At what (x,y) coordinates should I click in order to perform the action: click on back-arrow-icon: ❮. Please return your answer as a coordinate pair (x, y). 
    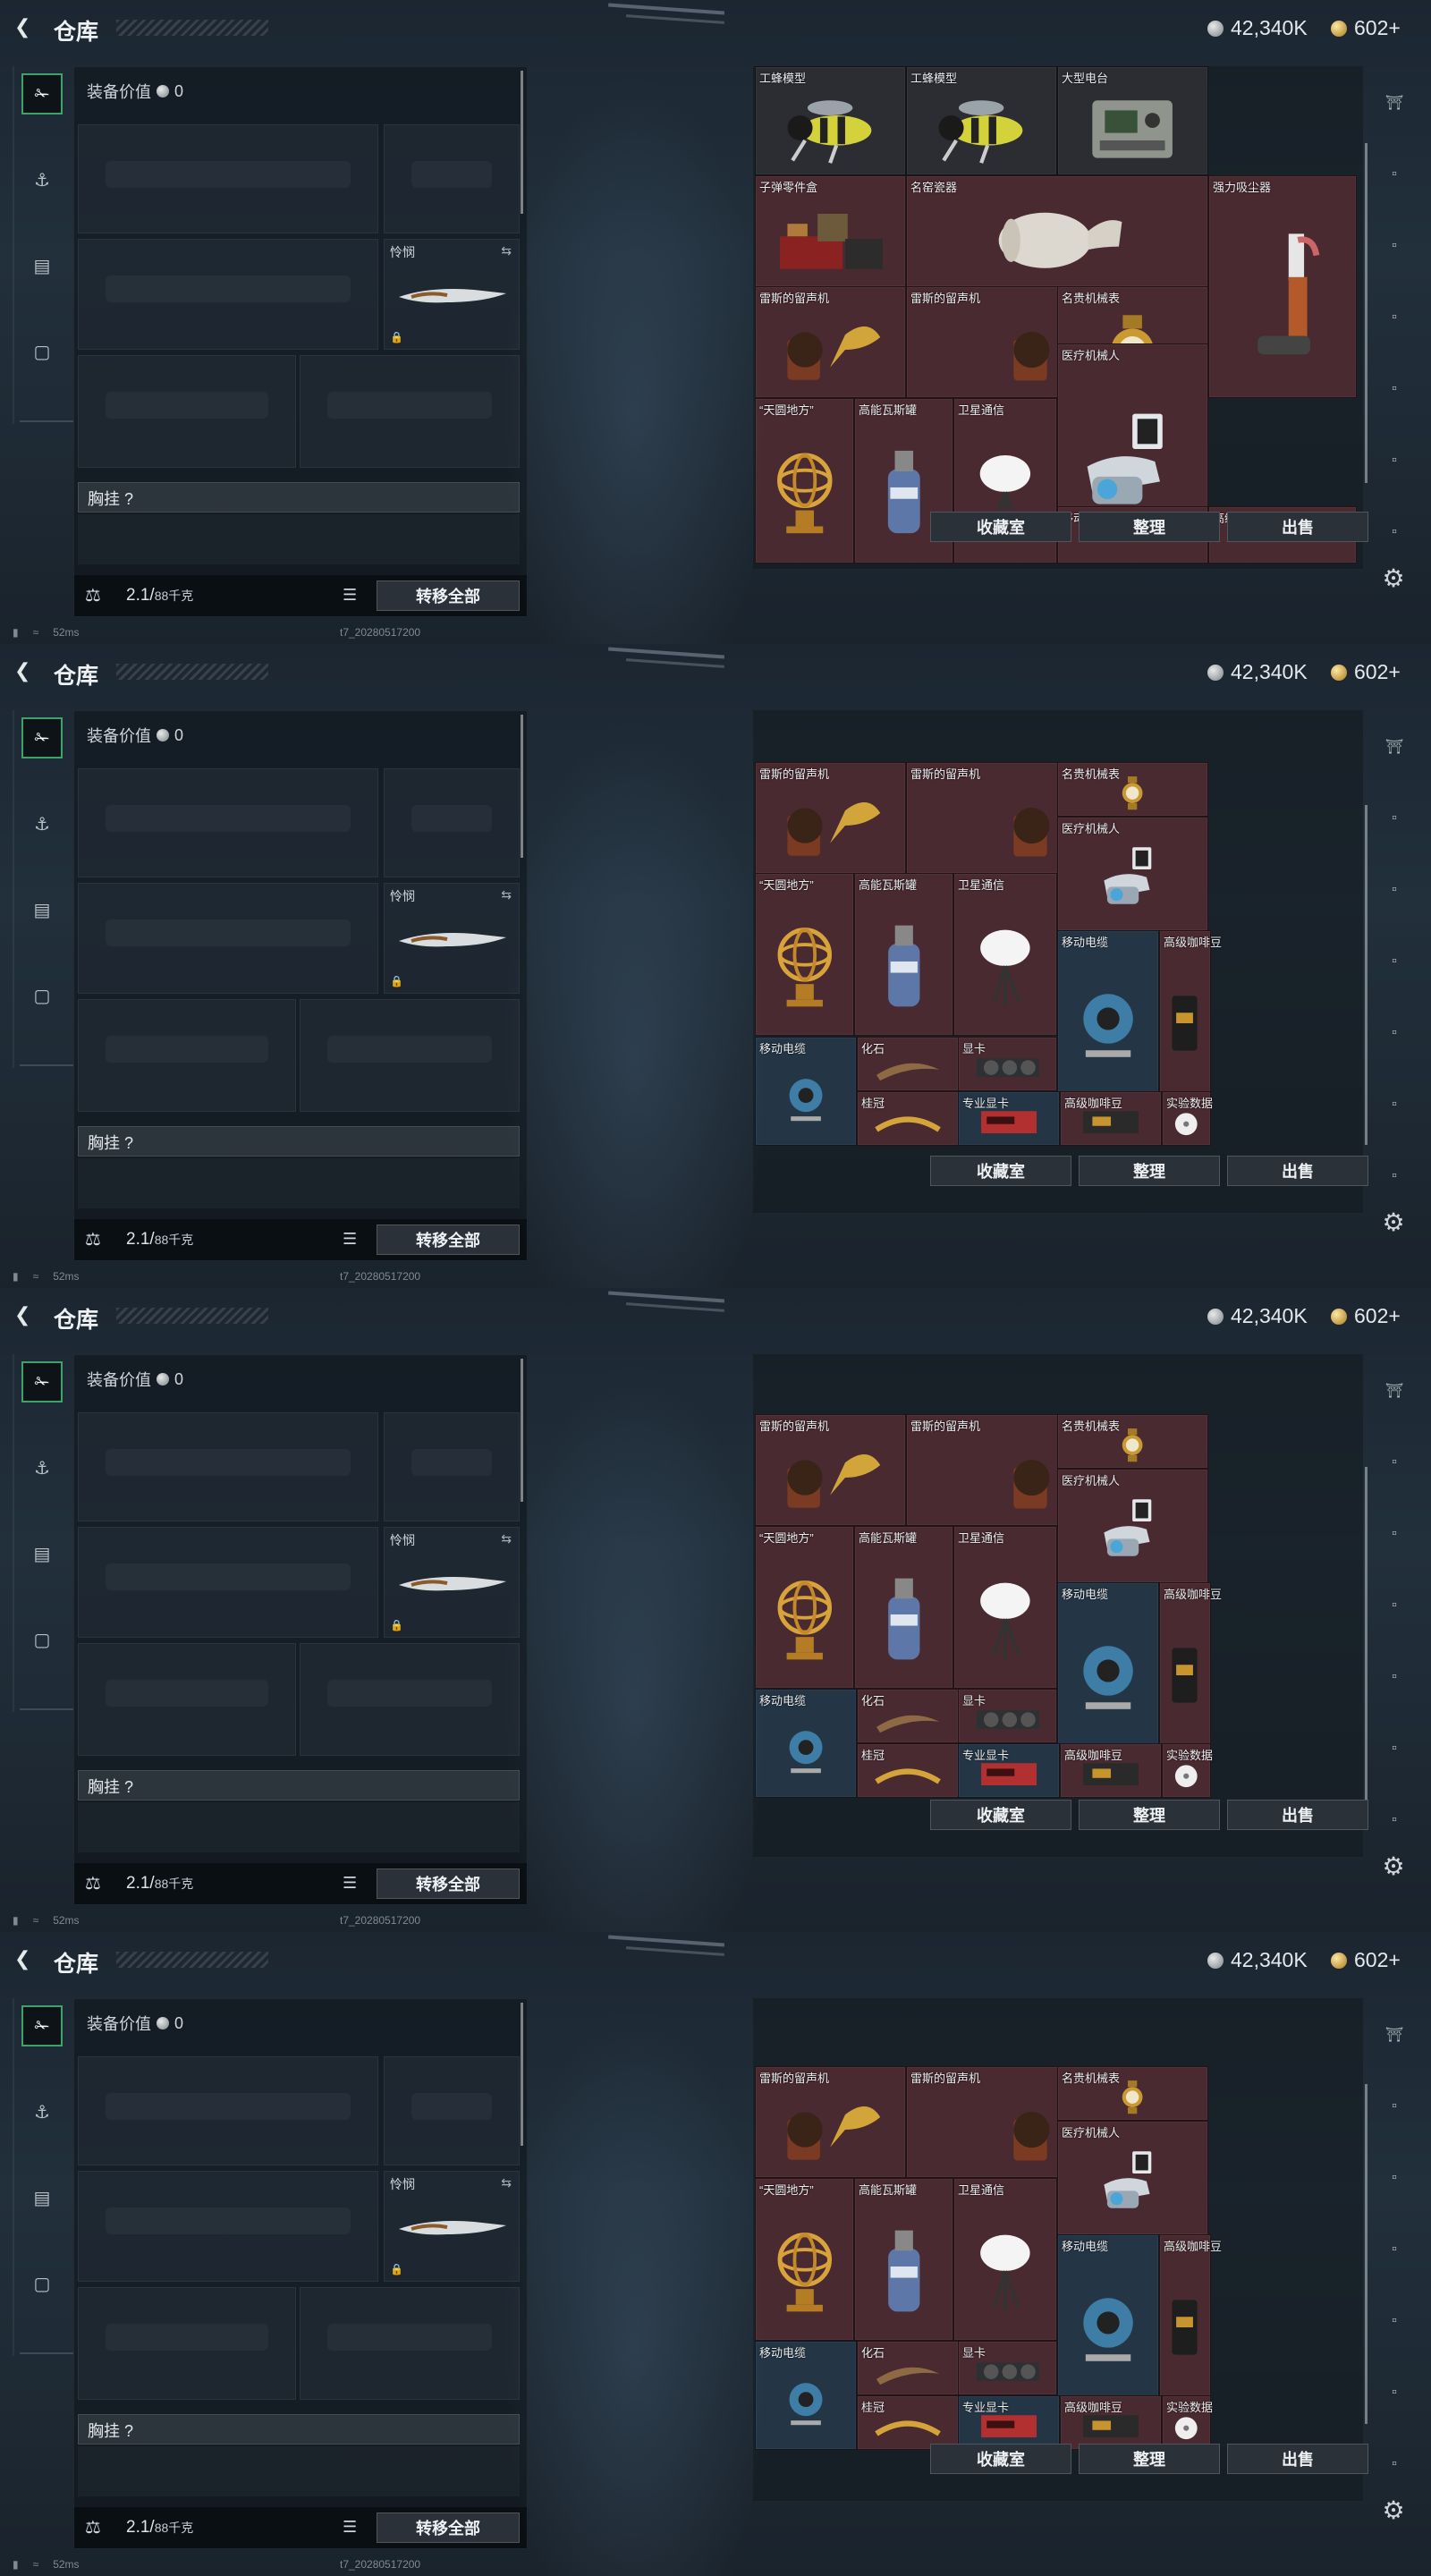
    Looking at the image, I should click on (25, 671).